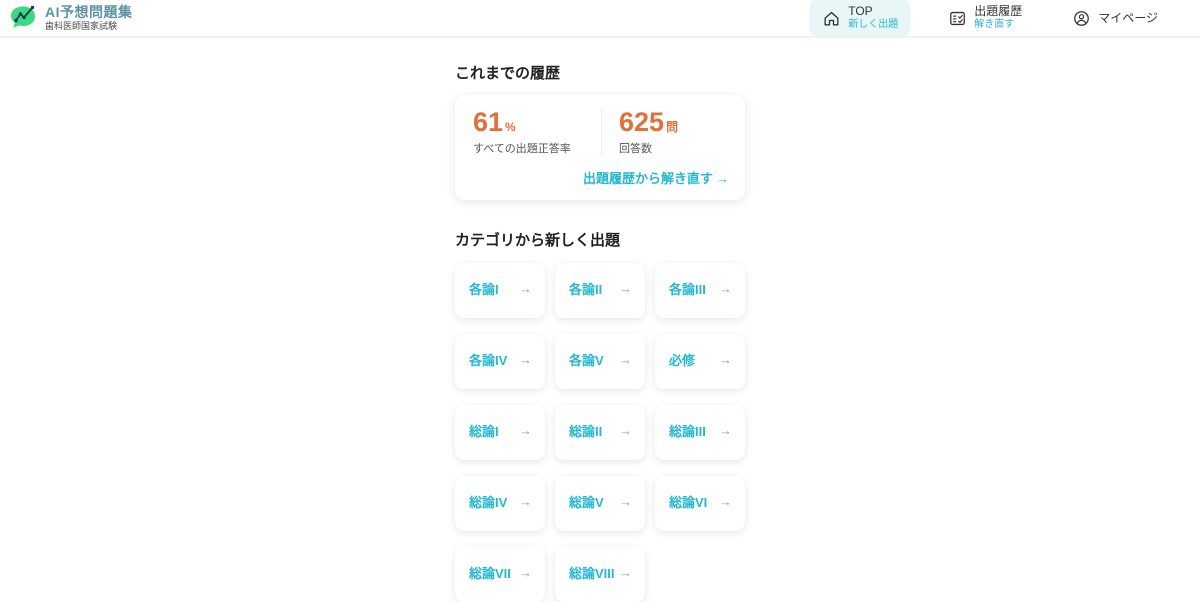 The width and height of the screenshot is (1200, 602). Describe the element at coordinates (538, 241) in the screenshot. I see `category-section-heading: カテゴリから新しく出題` at that location.